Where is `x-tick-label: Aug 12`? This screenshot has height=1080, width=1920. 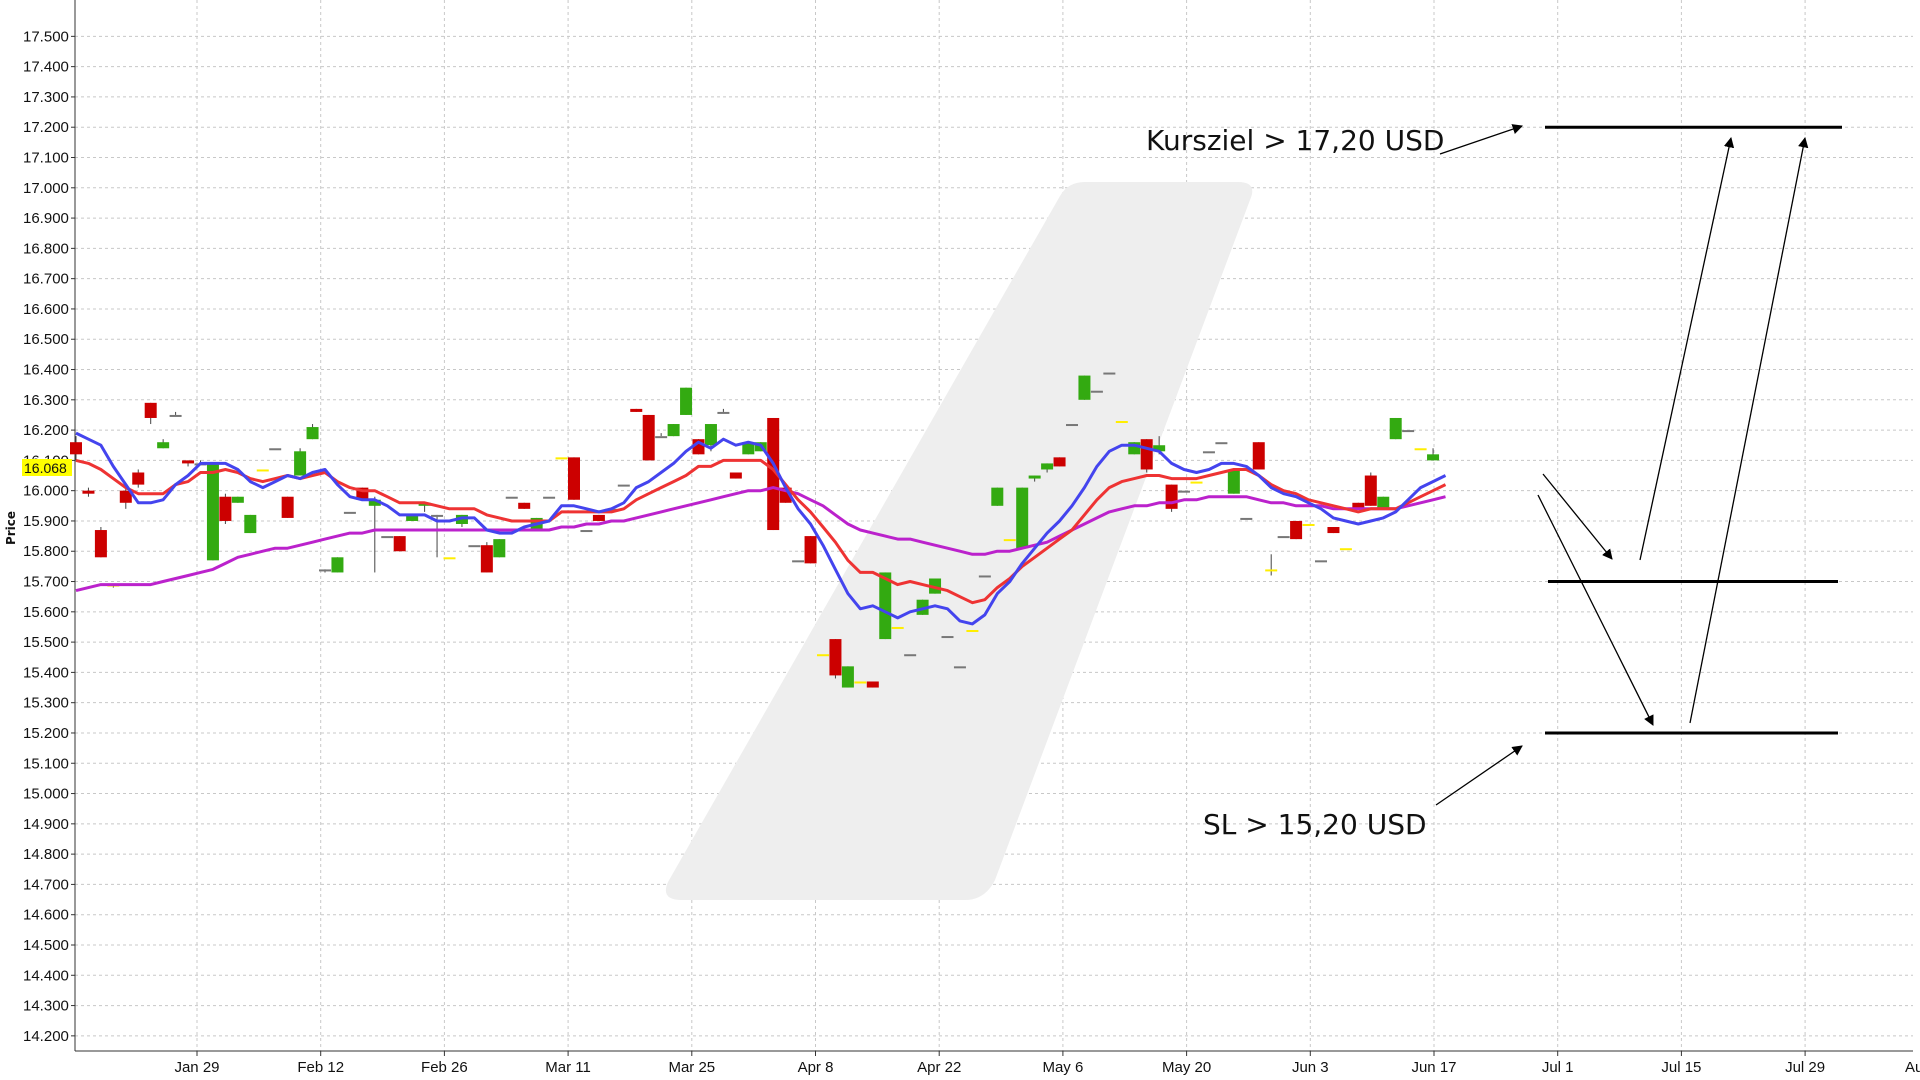
x-tick-label: Aug 12 is located at coordinates (1912, 1067).